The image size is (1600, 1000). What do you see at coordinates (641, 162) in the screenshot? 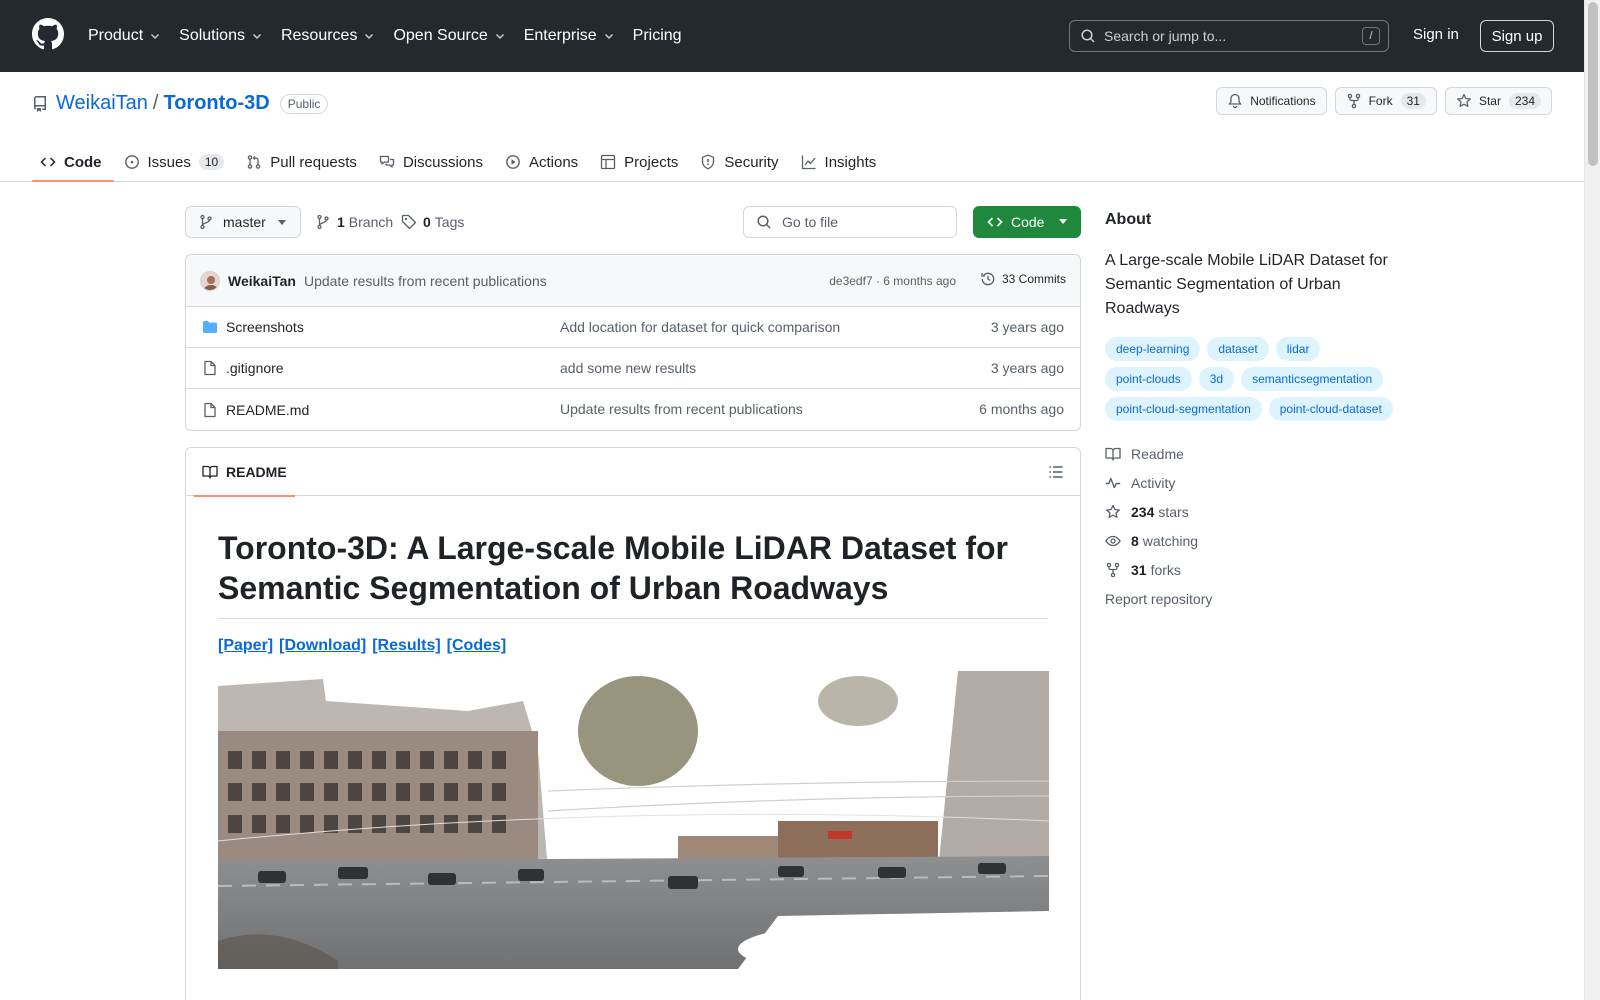
I see `tab-projects: Projects` at bounding box center [641, 162].